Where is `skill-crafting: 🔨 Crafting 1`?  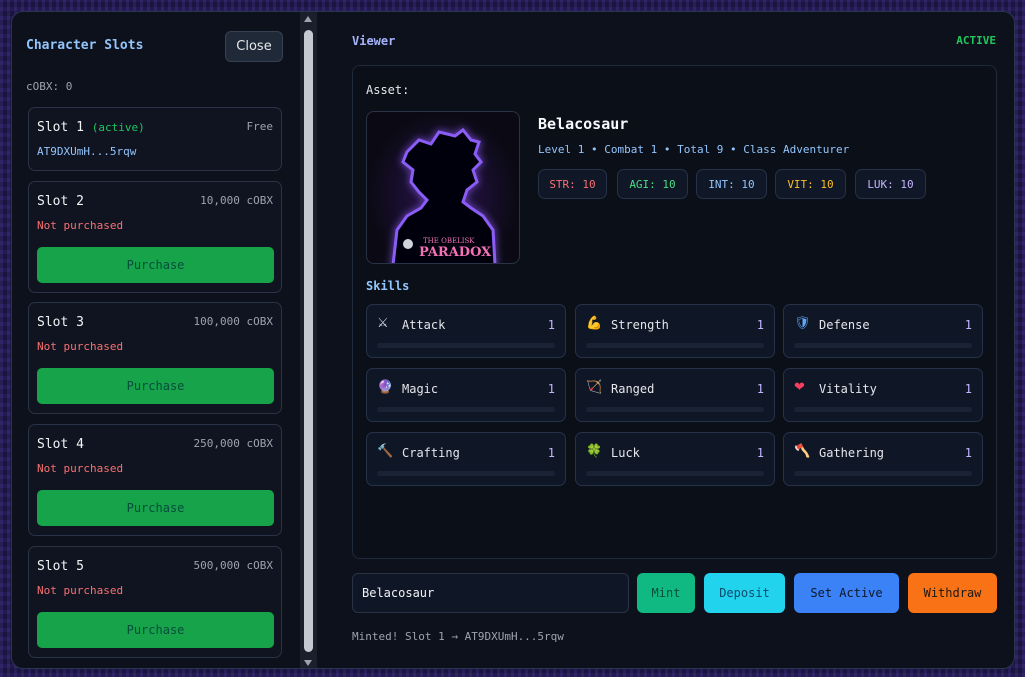
skill-crafting: 🔨 Crafting 1 is located at coordinates (466, 459).